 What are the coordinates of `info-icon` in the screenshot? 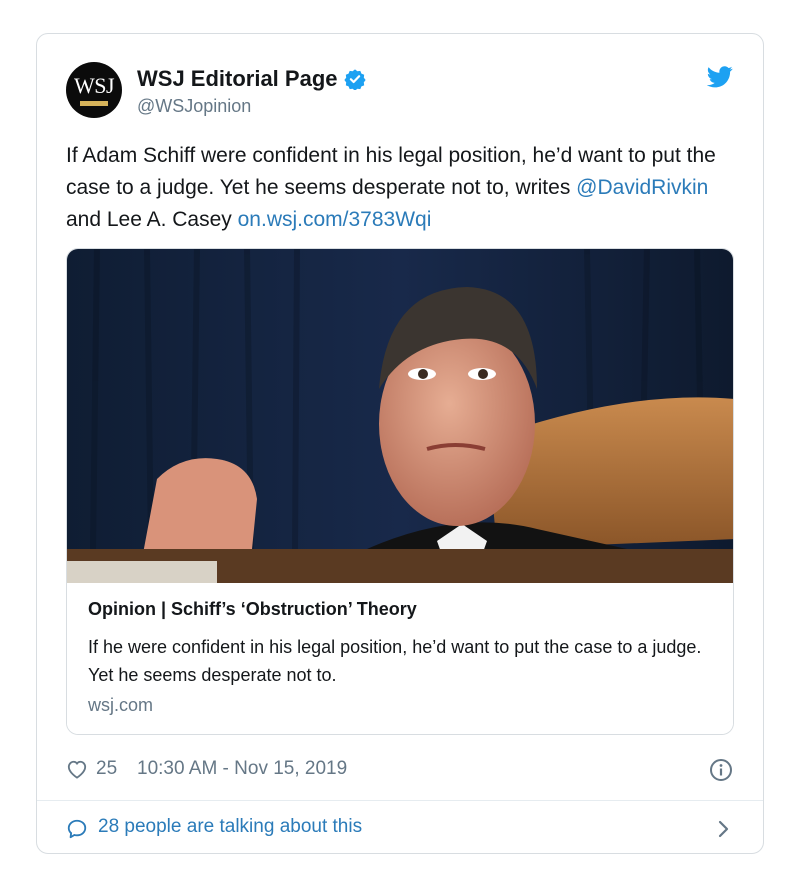 It's located at (721, 770).